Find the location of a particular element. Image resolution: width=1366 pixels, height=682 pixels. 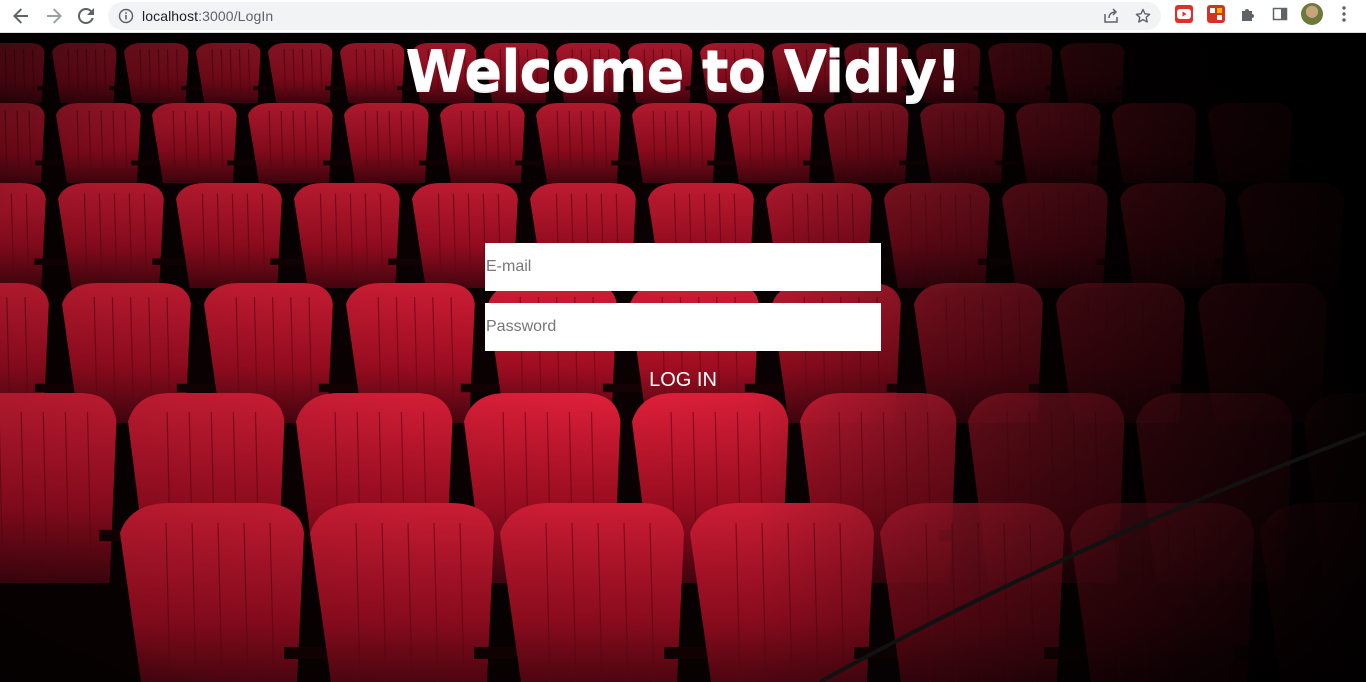

page-title: Welcome to Vidly! is located at coordinates (683, 71).